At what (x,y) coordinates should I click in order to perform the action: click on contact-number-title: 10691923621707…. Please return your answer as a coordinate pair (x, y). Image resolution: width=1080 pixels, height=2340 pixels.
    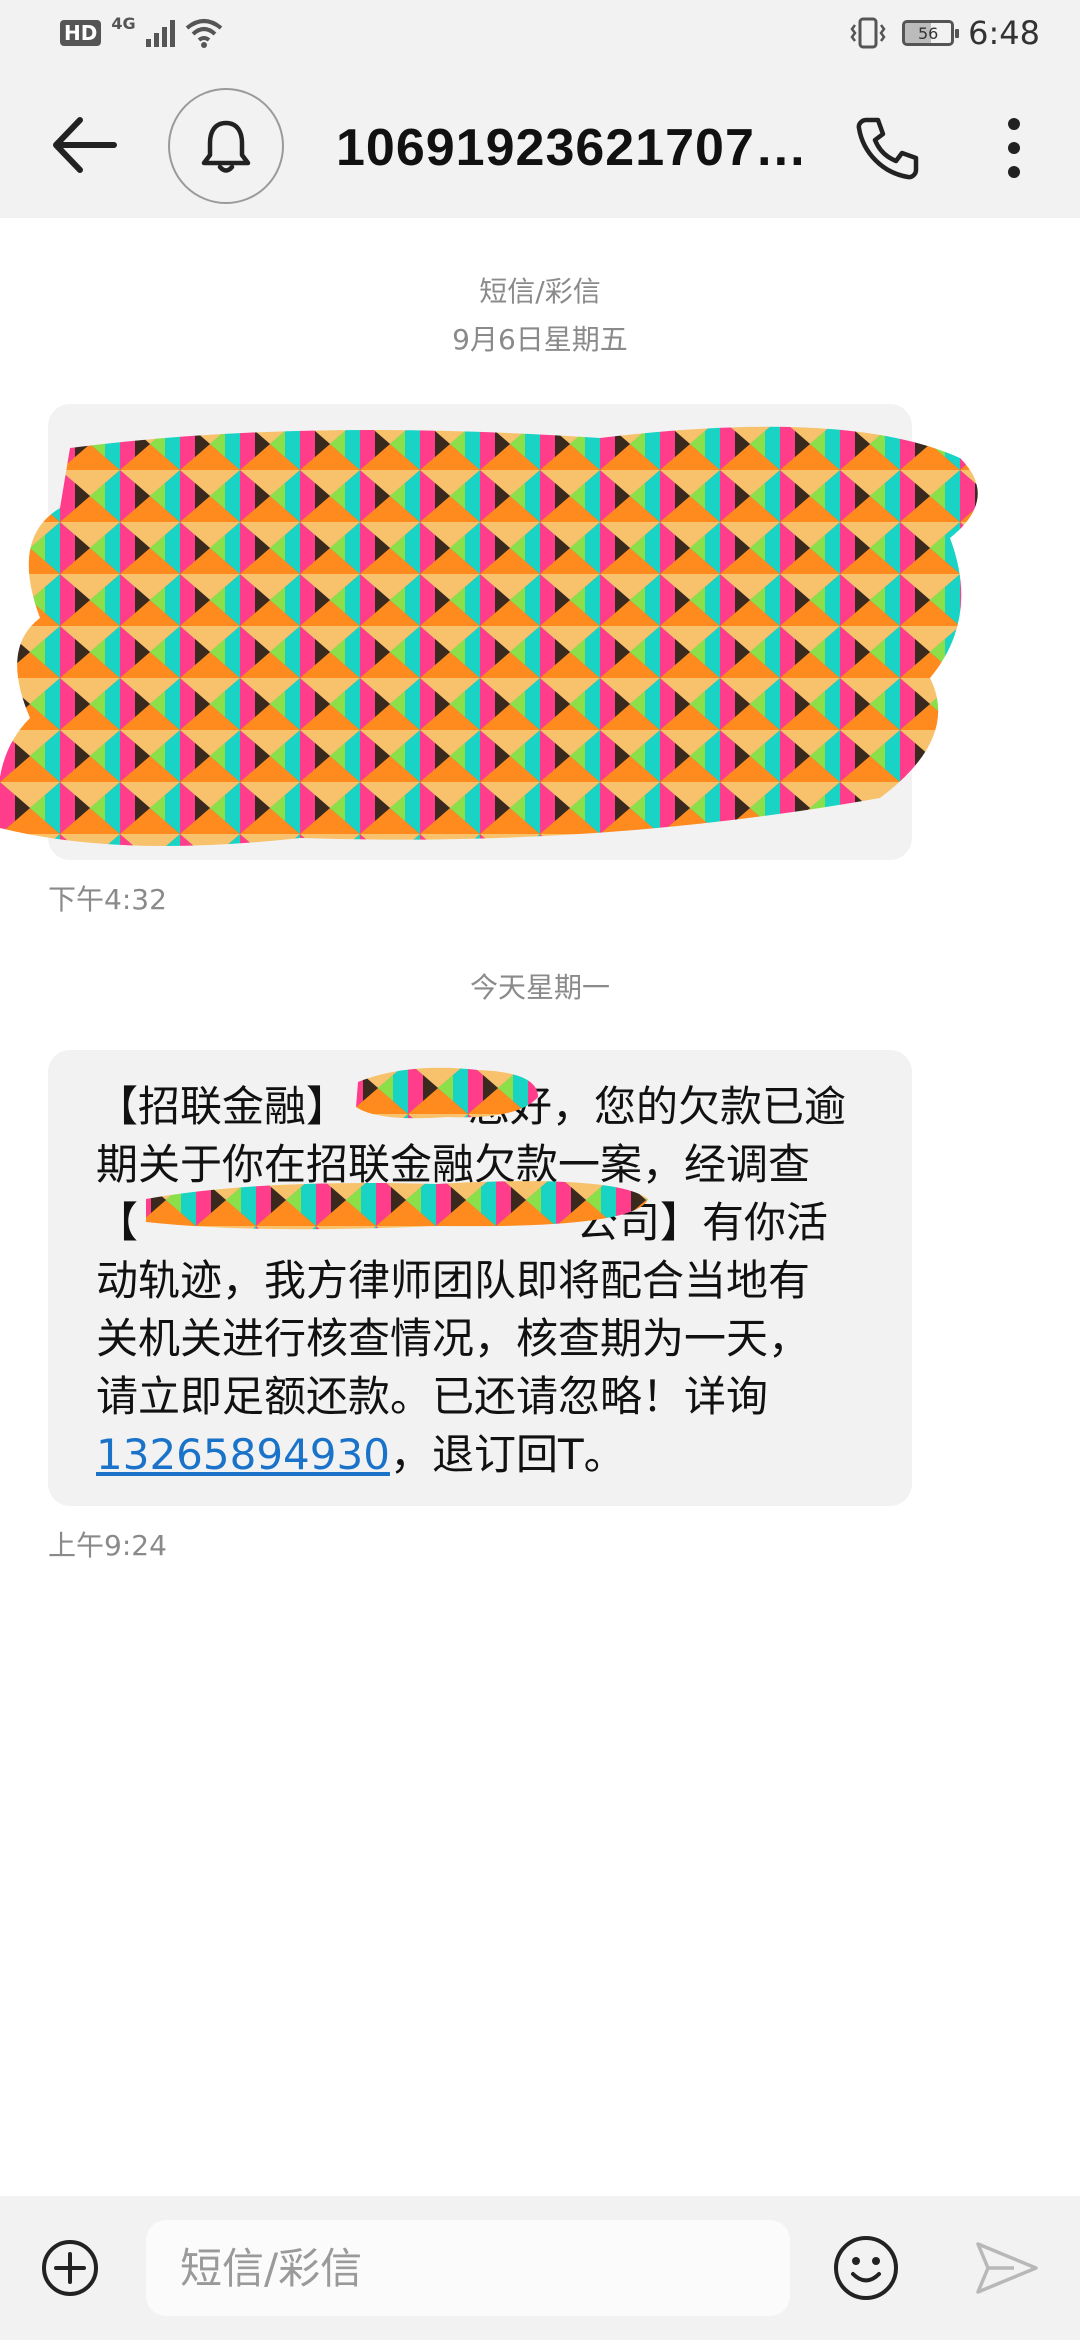
    Looking at the image, I should click on (572, 148).